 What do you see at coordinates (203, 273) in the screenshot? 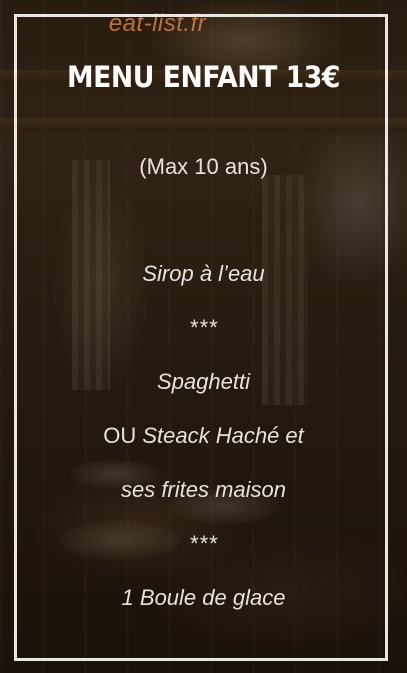
I see `menu-item: Sirop à l’eau` at bounding box center [203, 273].